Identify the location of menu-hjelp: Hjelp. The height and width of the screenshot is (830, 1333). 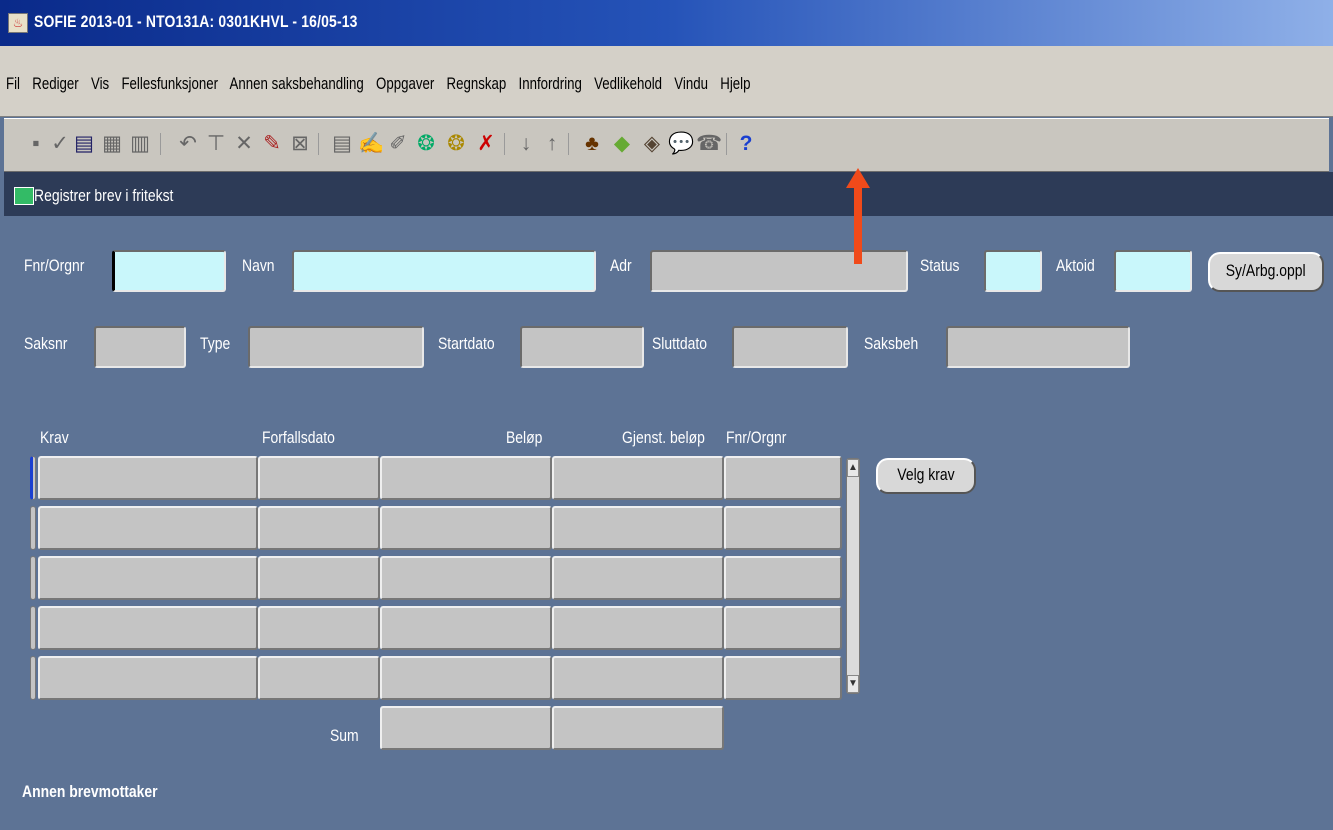
(735, 83).